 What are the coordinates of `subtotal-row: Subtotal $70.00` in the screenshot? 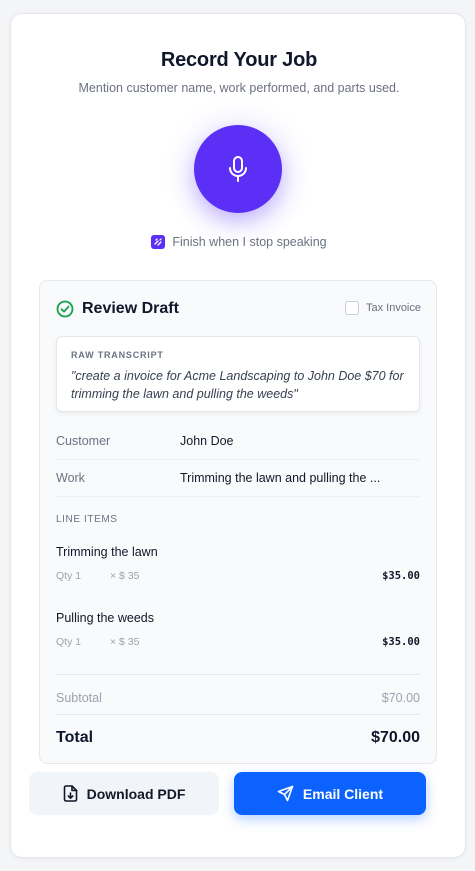 It's located at (238, 698).